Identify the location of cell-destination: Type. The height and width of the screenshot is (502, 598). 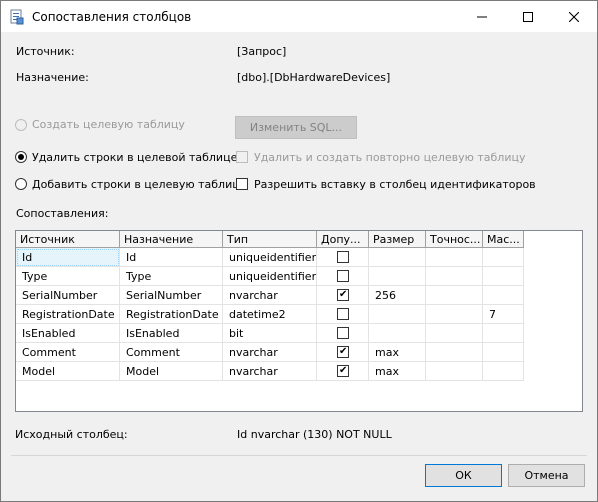
(171, 276).